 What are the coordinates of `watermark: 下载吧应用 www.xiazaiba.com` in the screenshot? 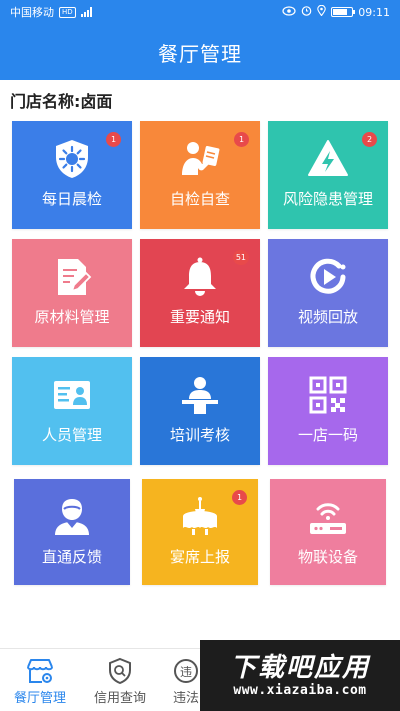 It's located at (300, 675).